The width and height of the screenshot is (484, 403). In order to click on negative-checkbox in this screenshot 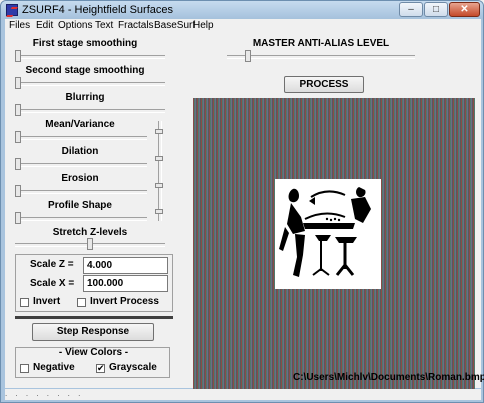, I will do `click(24, 368)`.